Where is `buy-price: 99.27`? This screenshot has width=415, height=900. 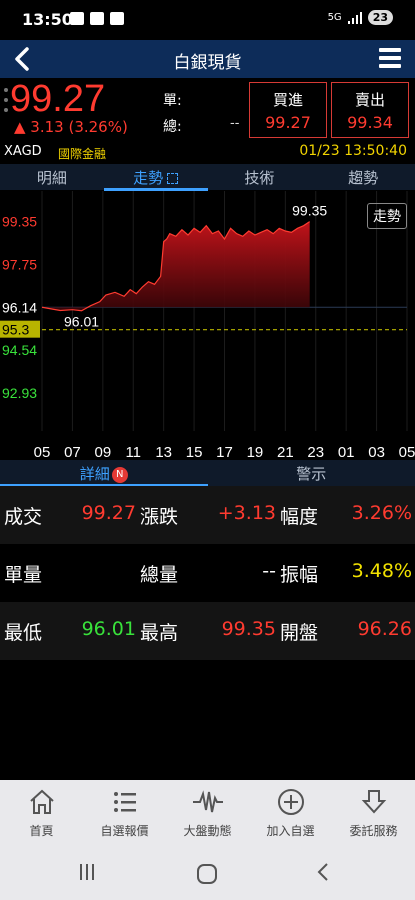 buy-price: 99.27 is located at coordinates (288, 122).